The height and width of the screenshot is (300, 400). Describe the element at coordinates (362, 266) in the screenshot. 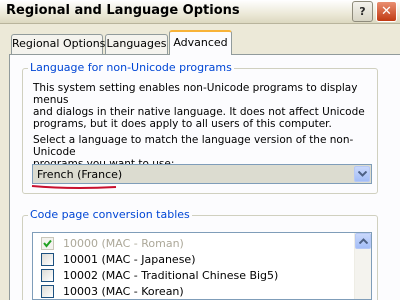

I see `list-scrollbar` at that location.